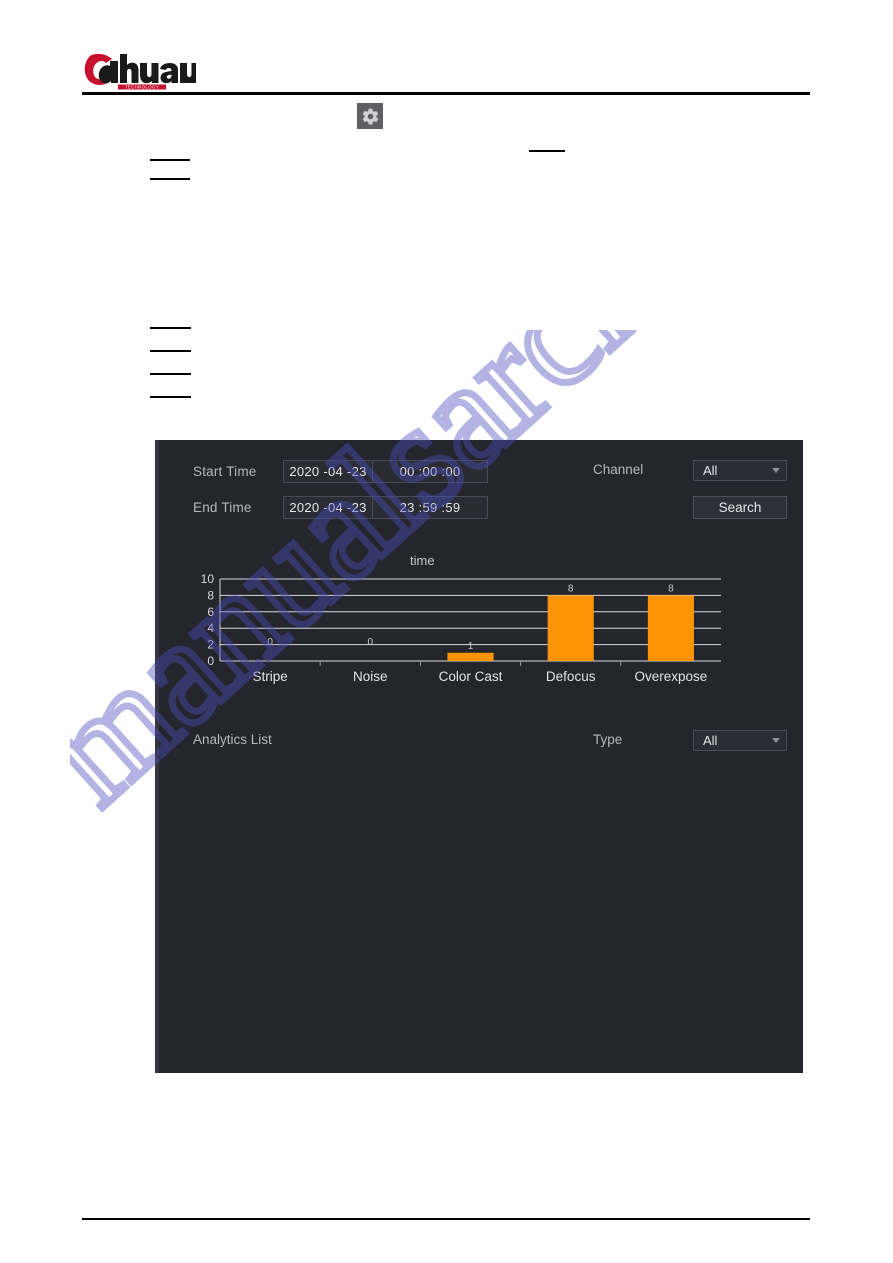 This screenshot has width=893, height=1263. I want to click on search-button: Search, so click(740, 507).